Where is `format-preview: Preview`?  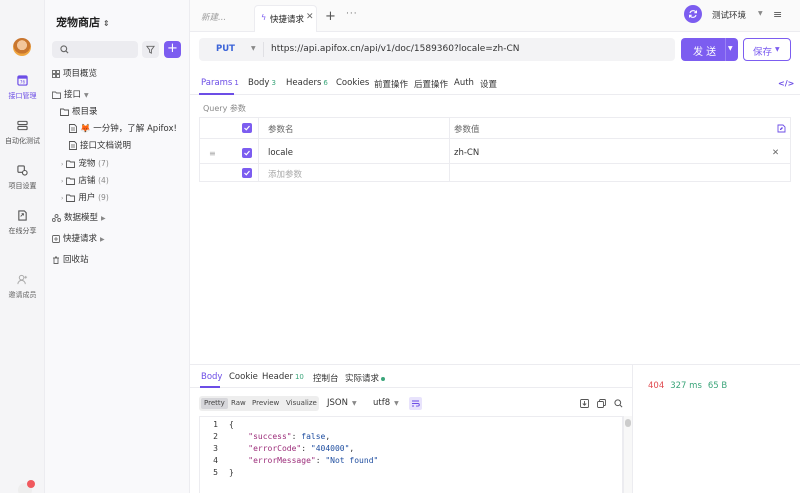
format-preview: Preview is located at coordinates (265, 403).